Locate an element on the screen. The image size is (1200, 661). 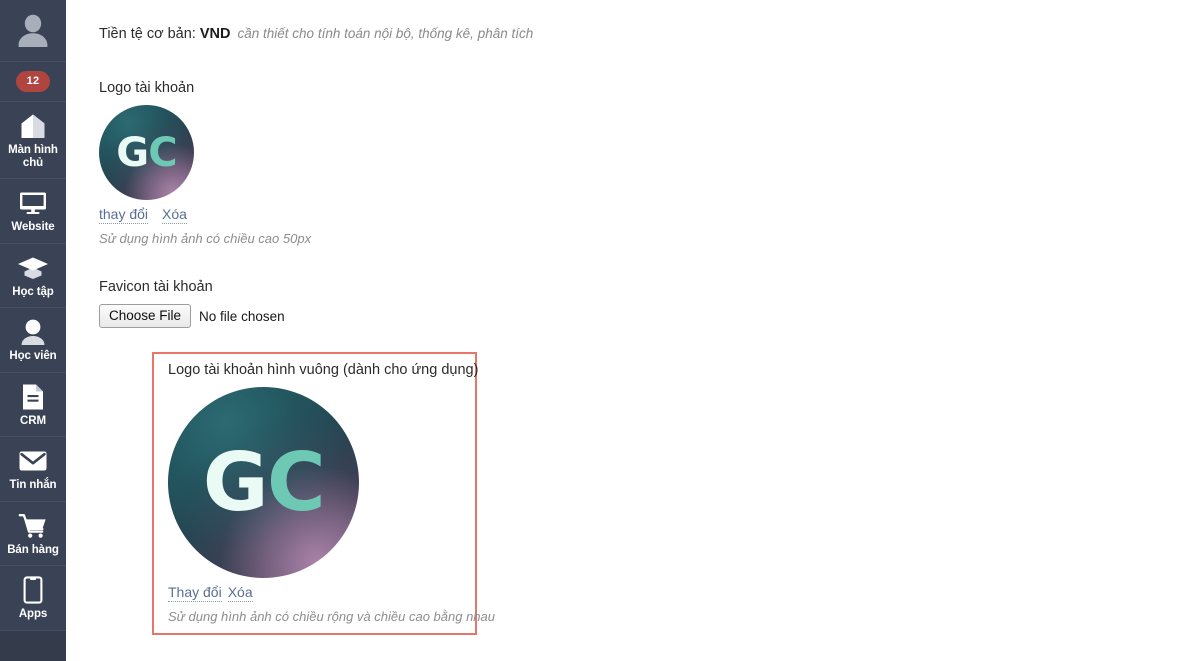
monitor-icon is located at coordinates (33, 203).